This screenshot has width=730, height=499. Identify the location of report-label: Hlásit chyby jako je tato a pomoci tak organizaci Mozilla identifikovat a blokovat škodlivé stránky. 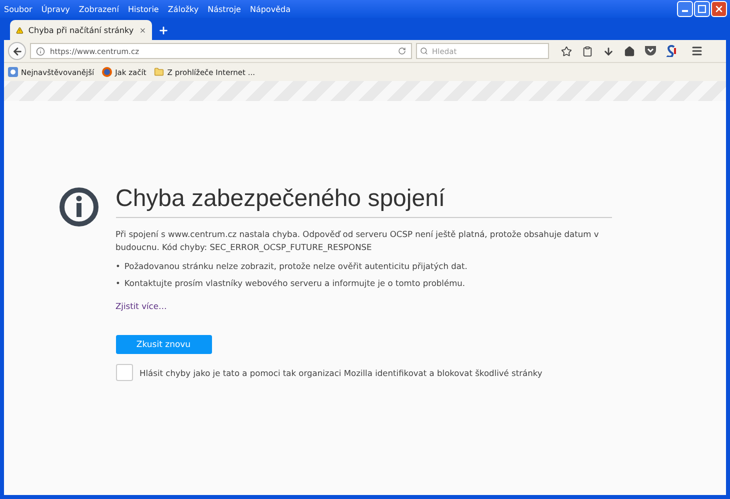
(341, 373).